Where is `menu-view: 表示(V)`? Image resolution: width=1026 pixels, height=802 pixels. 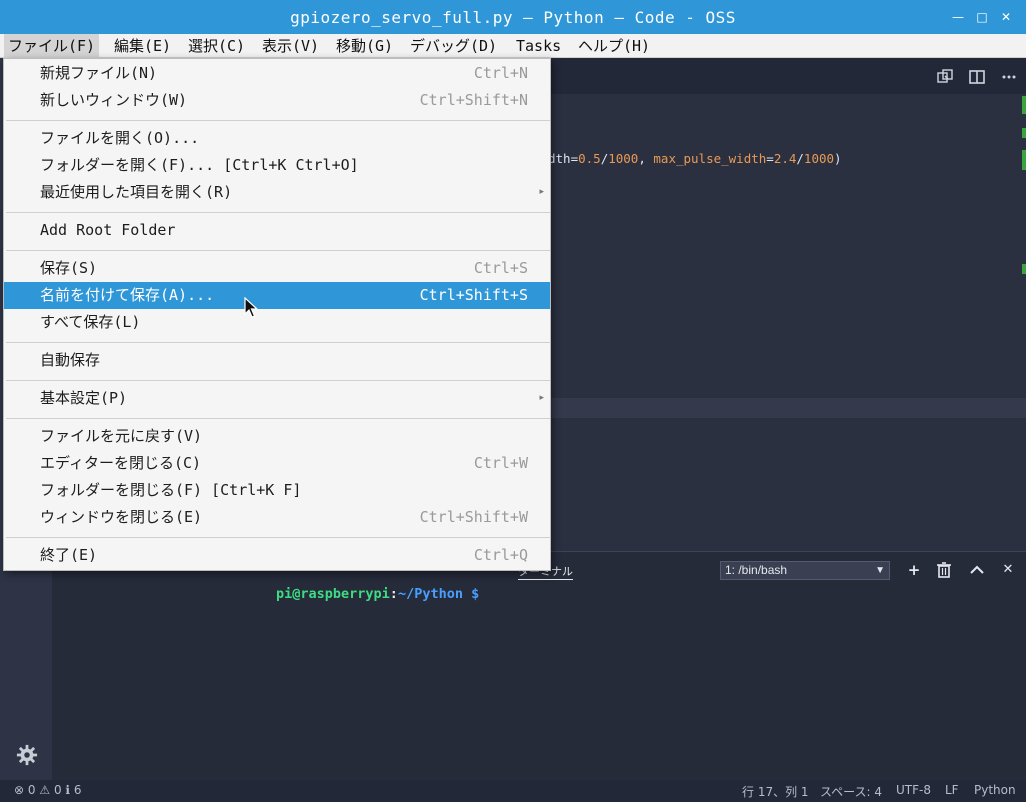
menu-view: 表示(V) is located at coordinates (290, 46).